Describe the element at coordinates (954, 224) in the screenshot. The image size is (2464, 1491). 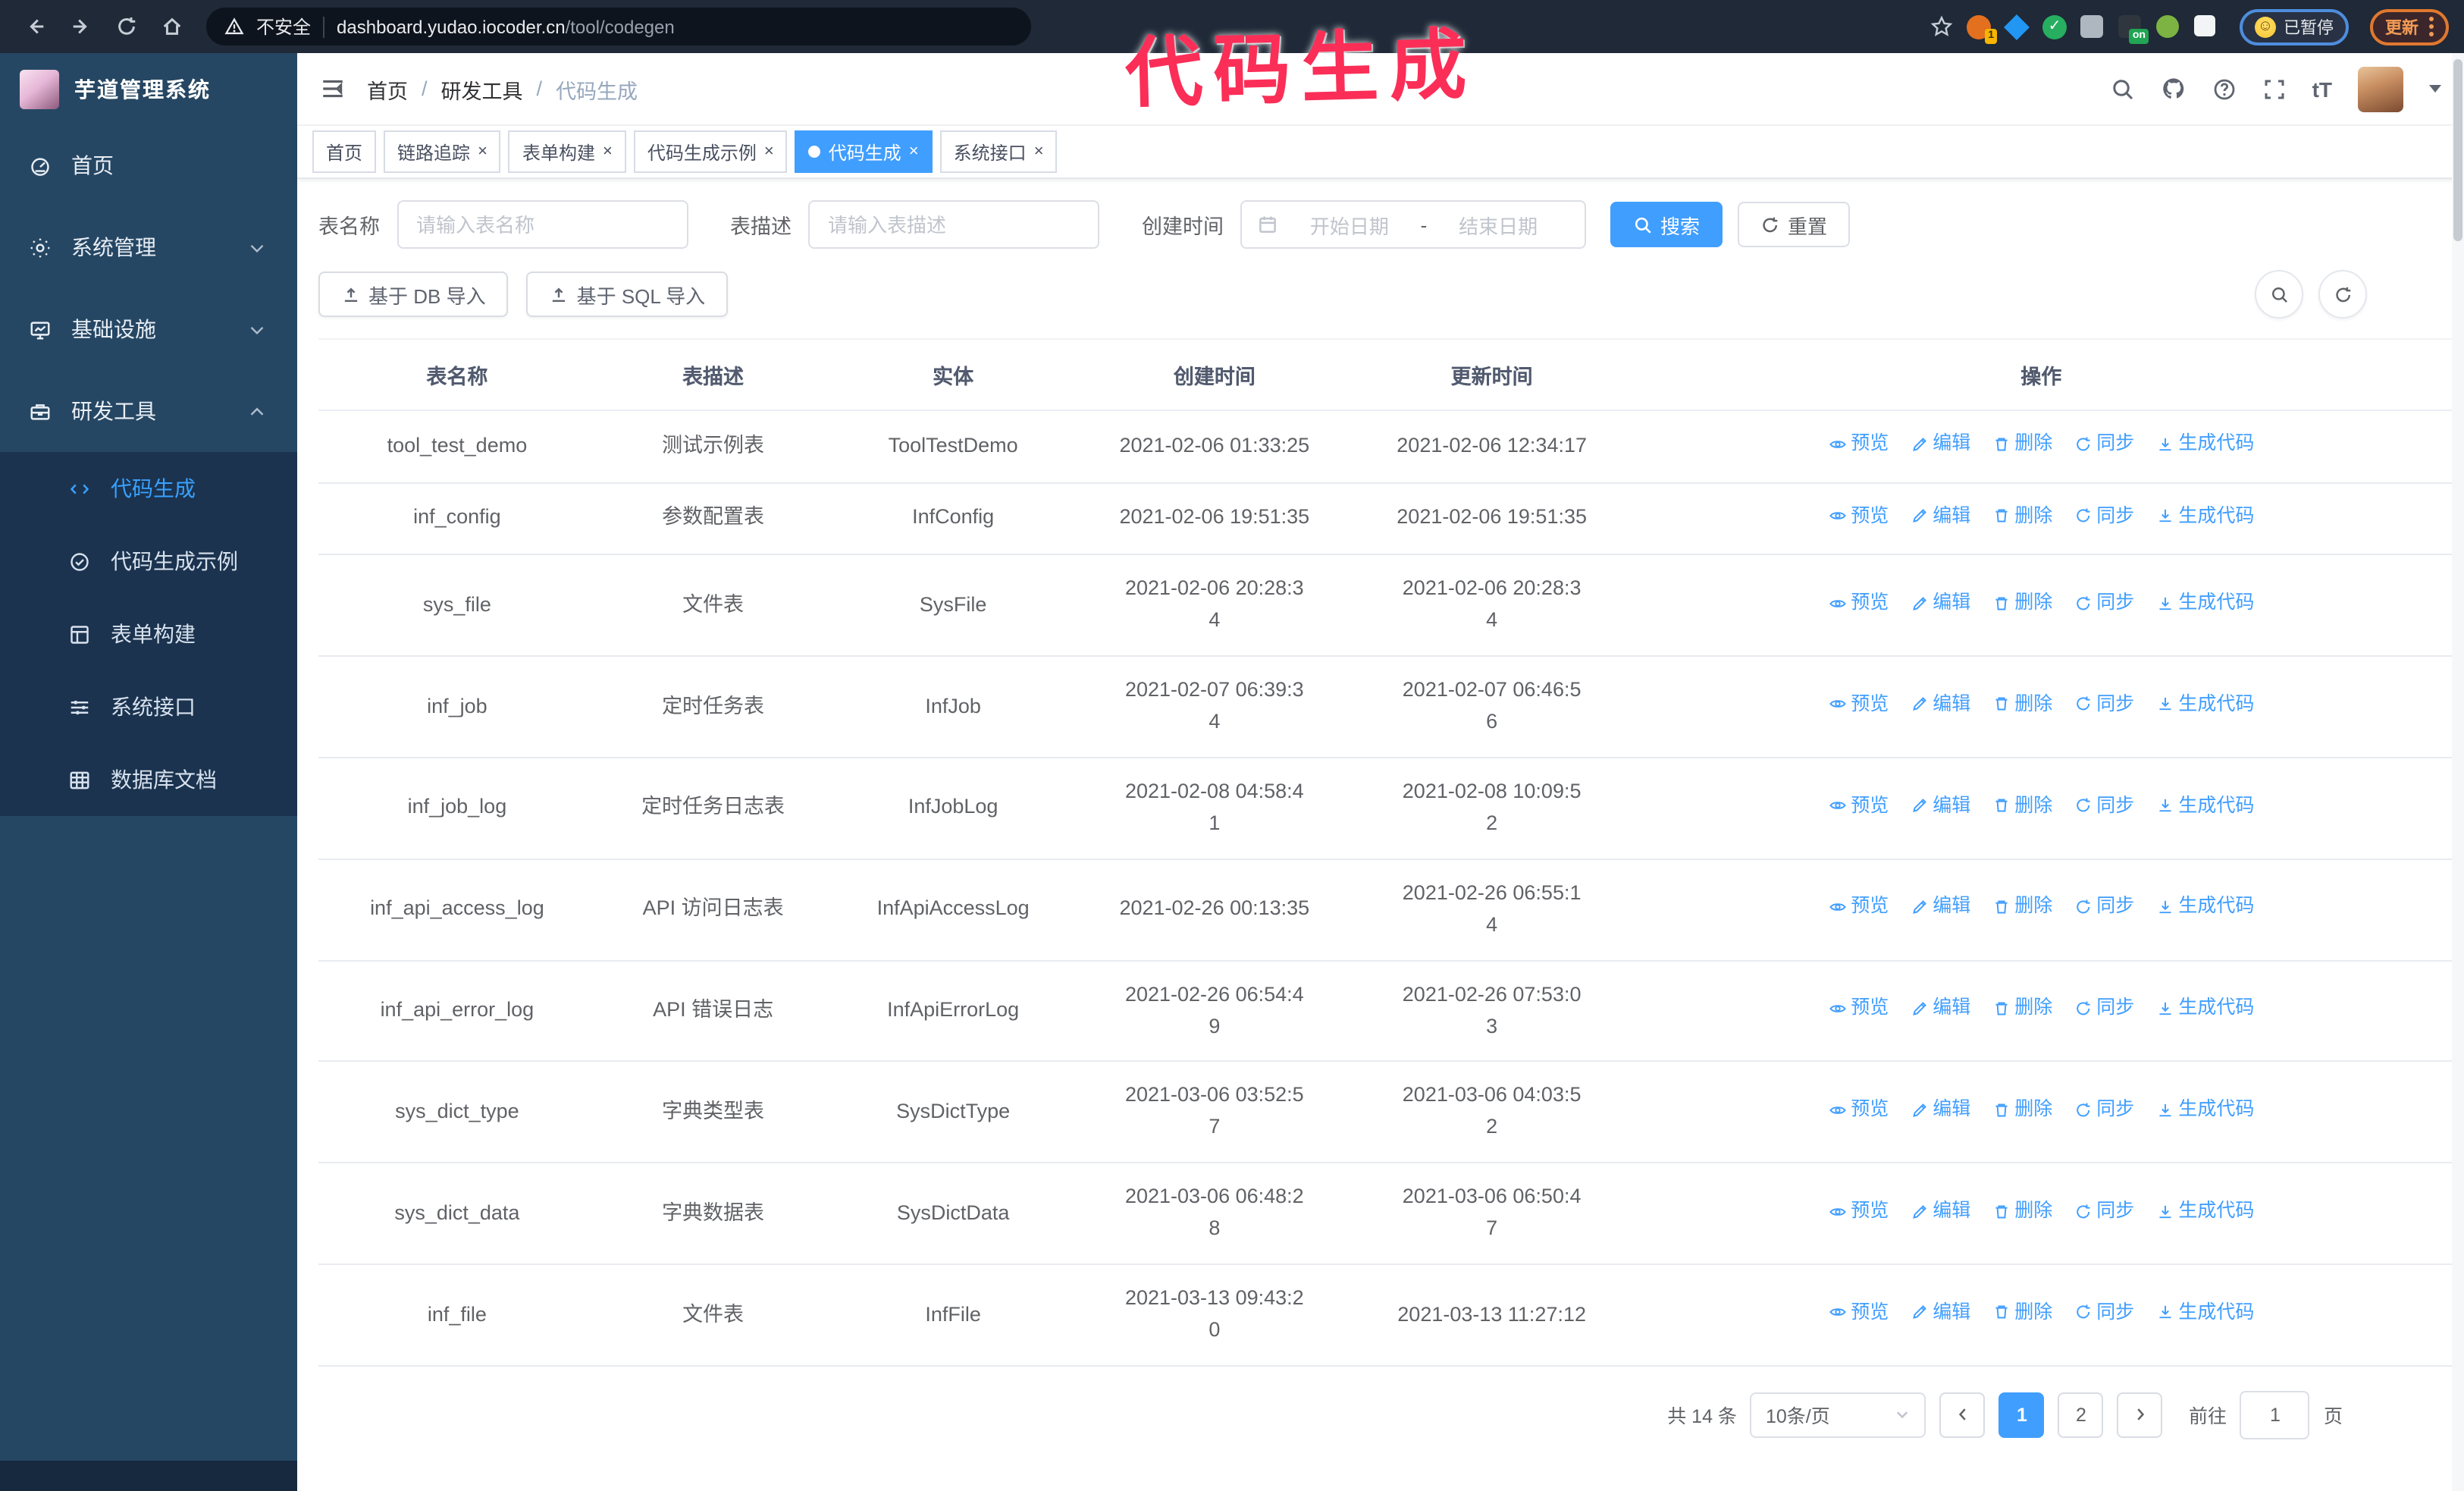
I see `table-desc-input` at that location.